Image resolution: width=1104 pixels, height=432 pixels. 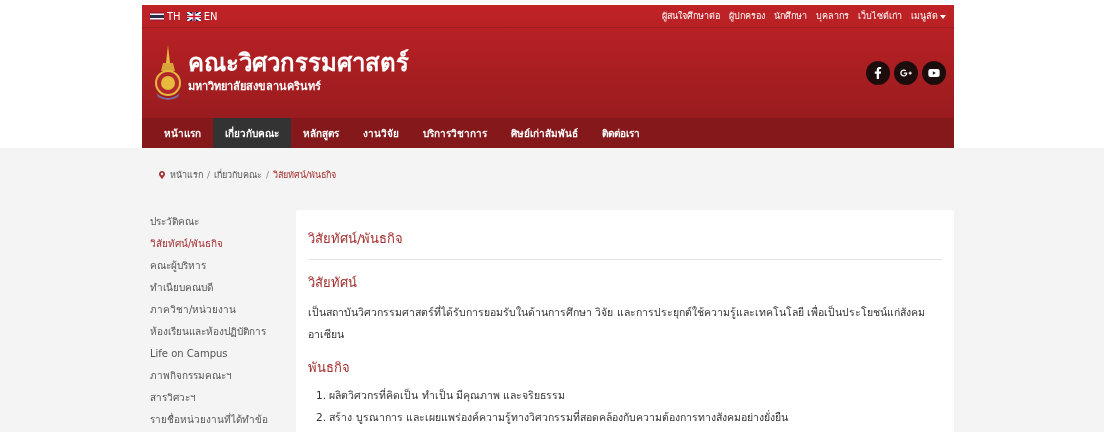 What do you see at coordinates (202, 16) in the screenshot?
I see `language-link: EN` at bounding box center [202, 16].